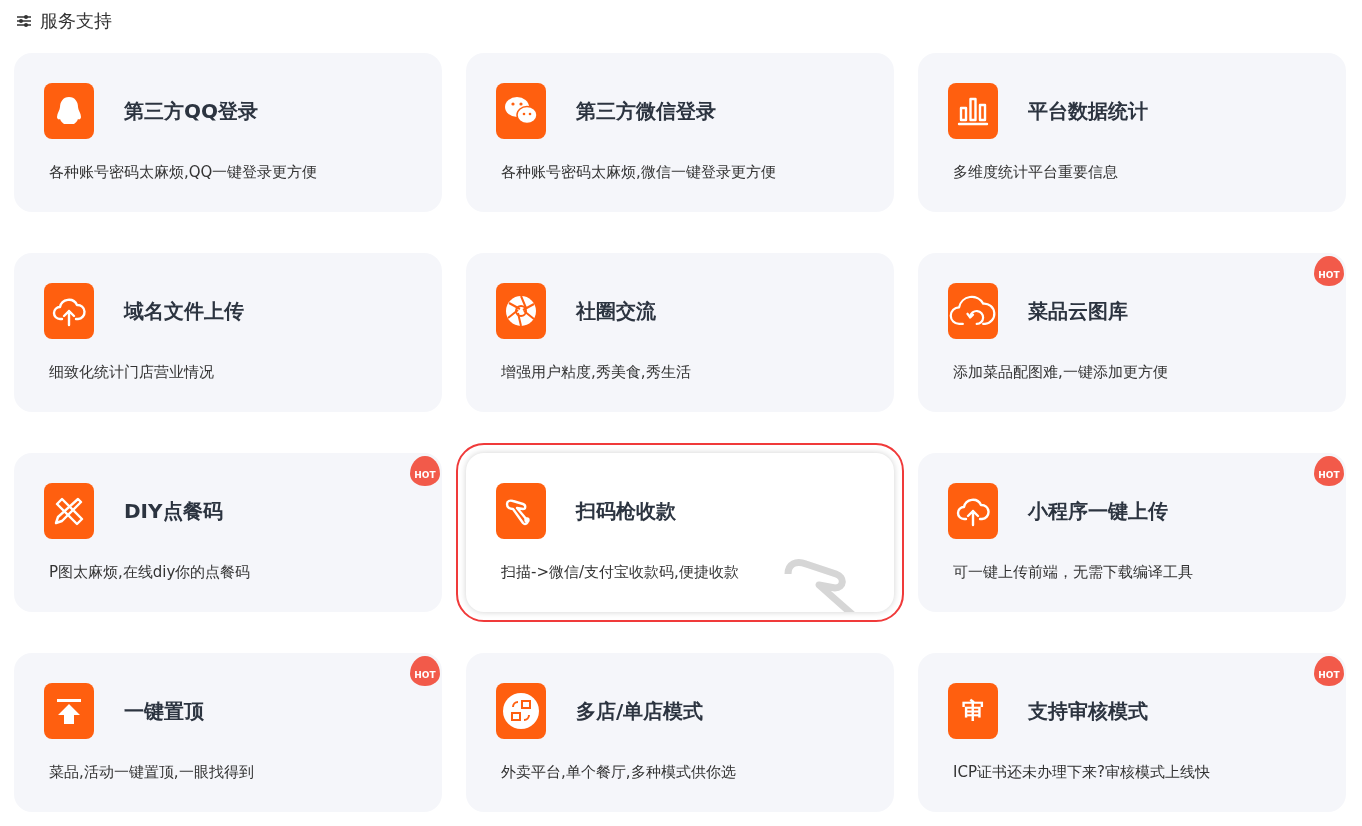 The image size is (1362, 826). Describe the element at coordinates (173, 511) in the screenshot. I see `card-title: DIY点餐码` at that location.